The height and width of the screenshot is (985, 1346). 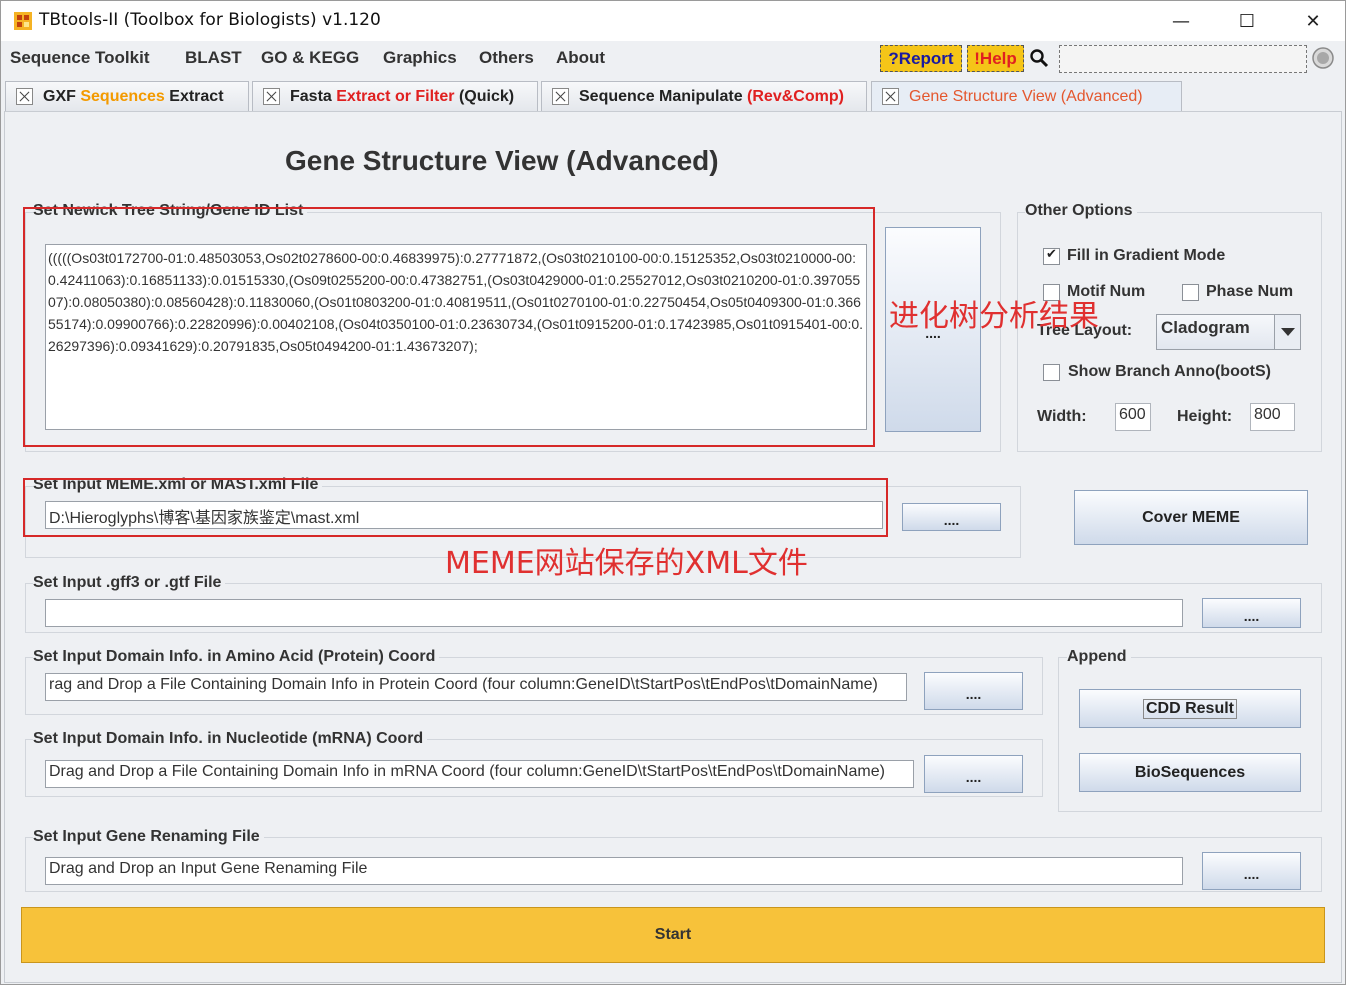 What do you see at coordinates (795, 96) in the screenshot?
I see `tab-label-highlight: (Rev&Comp)` at bounding box center [795, 96].